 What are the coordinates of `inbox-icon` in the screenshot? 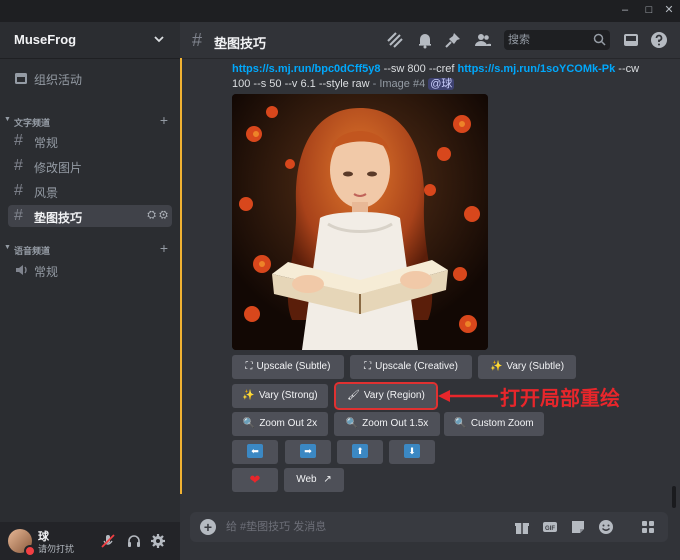 It's located at (631, 40).